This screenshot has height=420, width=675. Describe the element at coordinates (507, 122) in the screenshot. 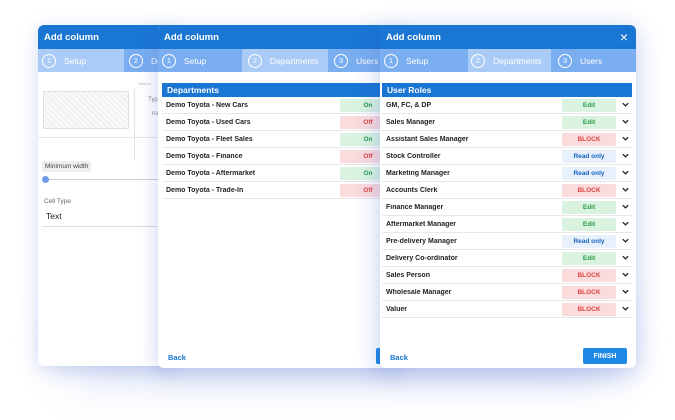

I see `user-role-row: Sales Manager Edit` at that location.